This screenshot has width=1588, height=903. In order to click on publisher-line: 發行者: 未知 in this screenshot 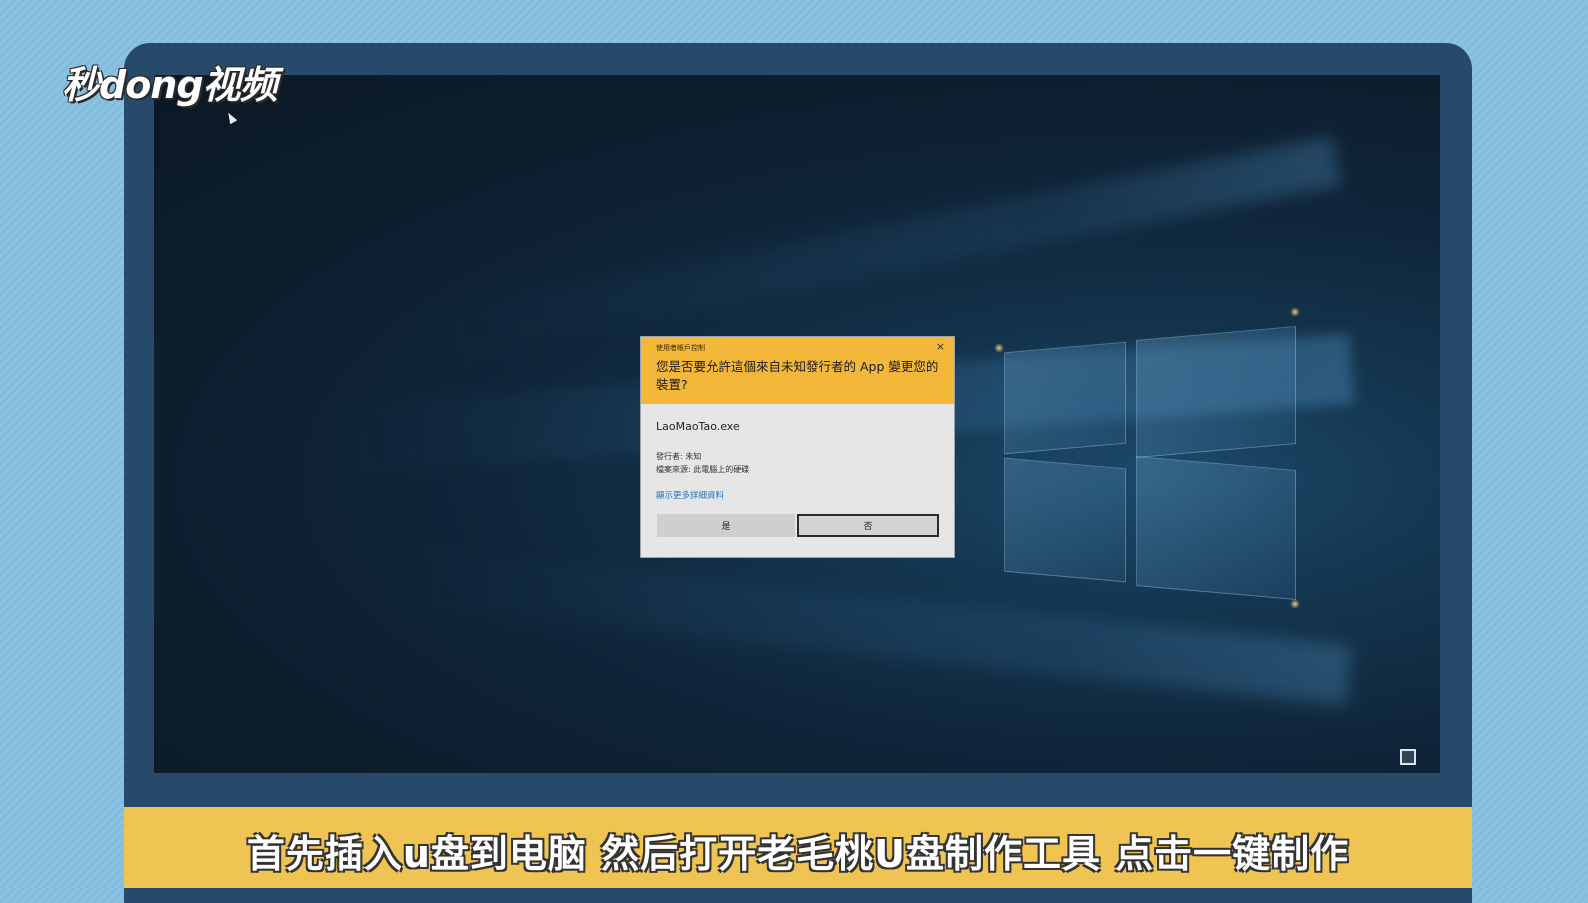, I will do `click(679, 456)`.